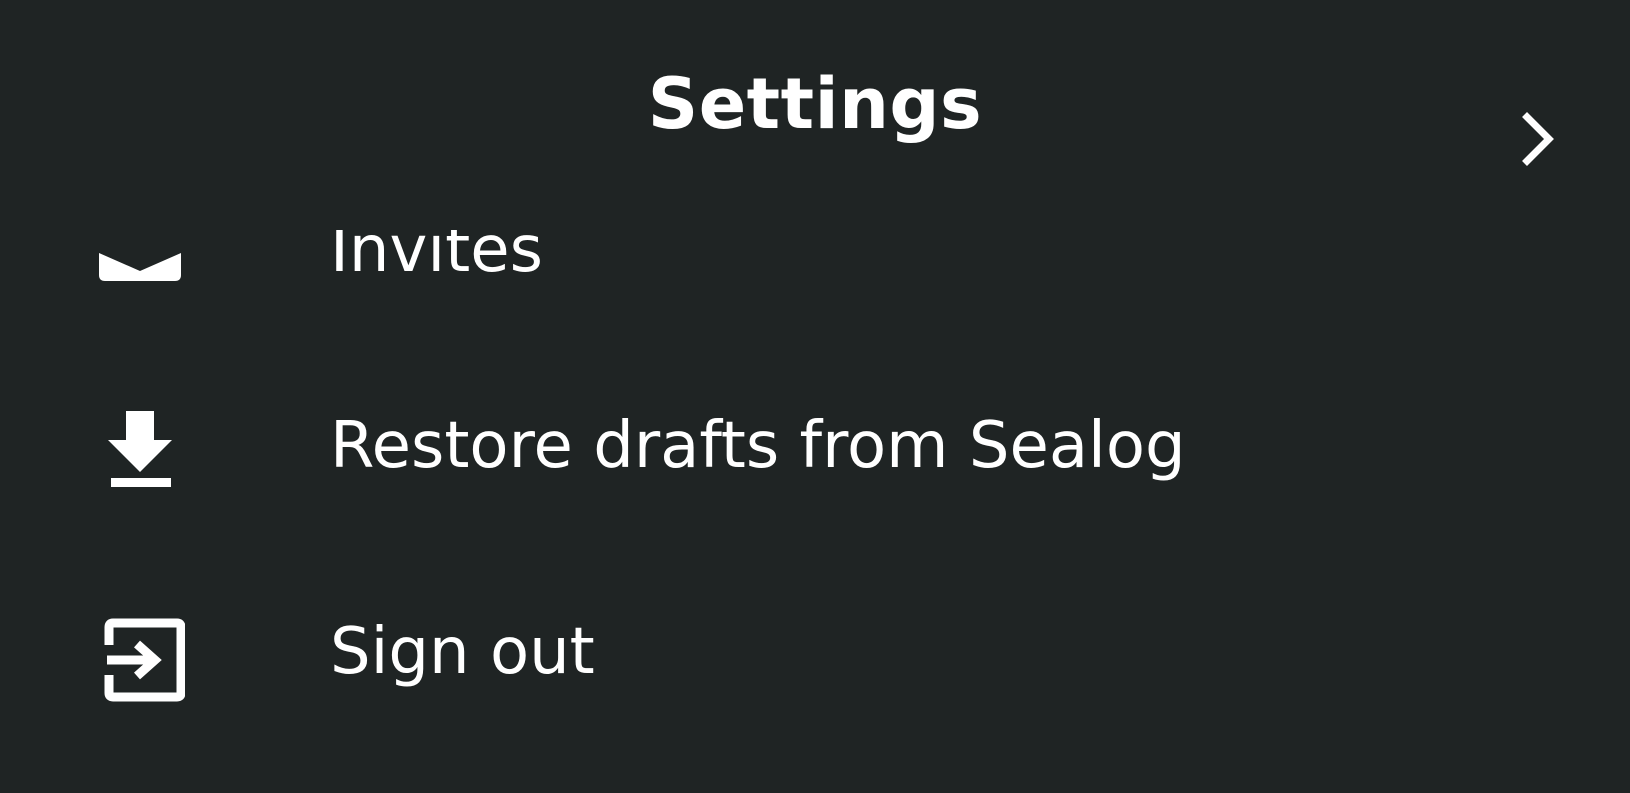 The height and width of the screenshot is (793, 1630). What do you see at coordinates (462, 652) in the screenshot?
I see `menu-item-label: Sign out` at bounding box center [462, 652].